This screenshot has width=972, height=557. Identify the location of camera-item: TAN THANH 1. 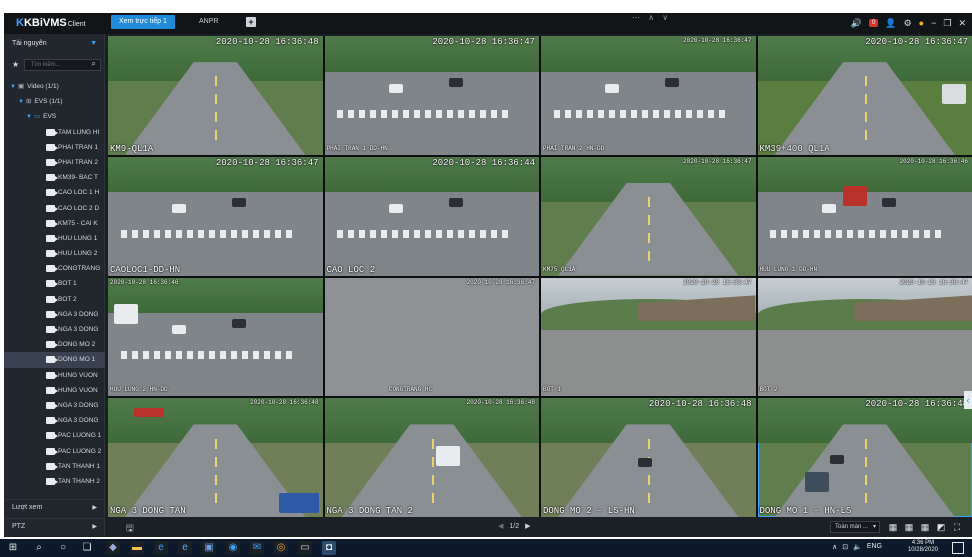
(54, 466).